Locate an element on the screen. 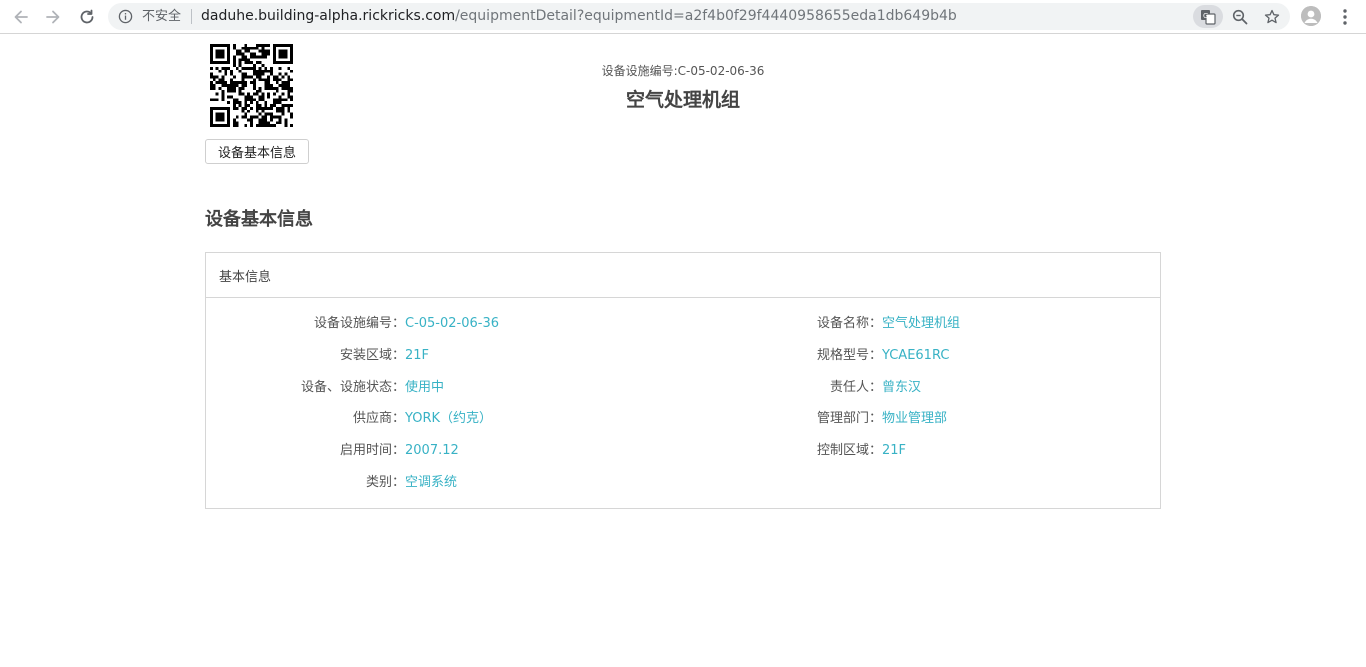 This screenshot has height=667, width=1366. field-value: 空气处理机组 is located at coordinates (921, 323).